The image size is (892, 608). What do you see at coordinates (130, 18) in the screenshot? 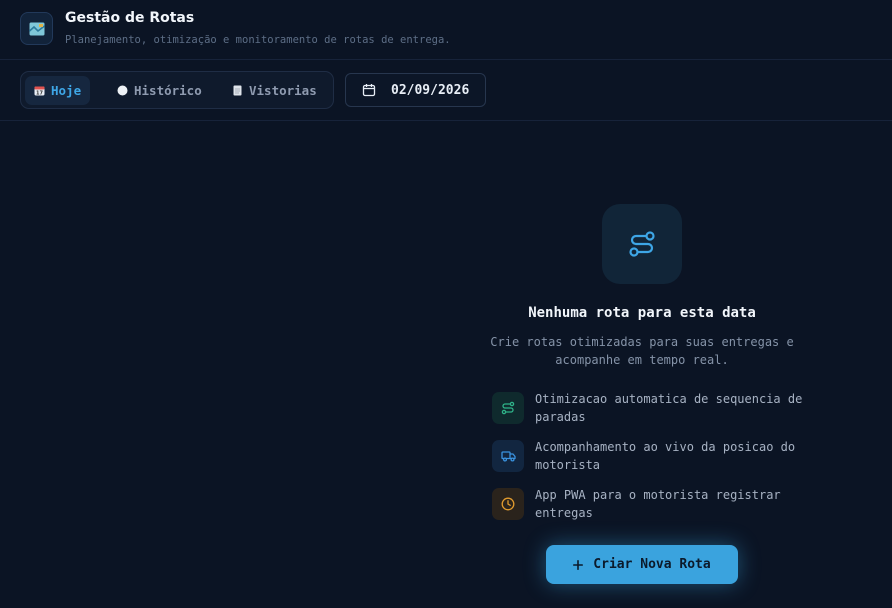
I see `page-title: Gestão de Rotas` at bounding box center [130, 18].